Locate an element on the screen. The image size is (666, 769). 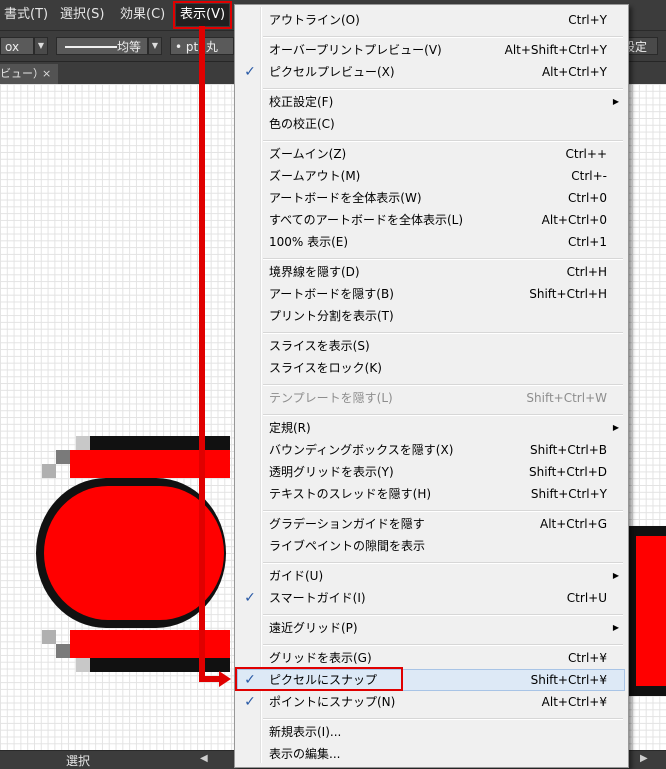
menu-item-zoom-in: ズームイン(Z) Ctrl++ is located at coordinates (431, 154).